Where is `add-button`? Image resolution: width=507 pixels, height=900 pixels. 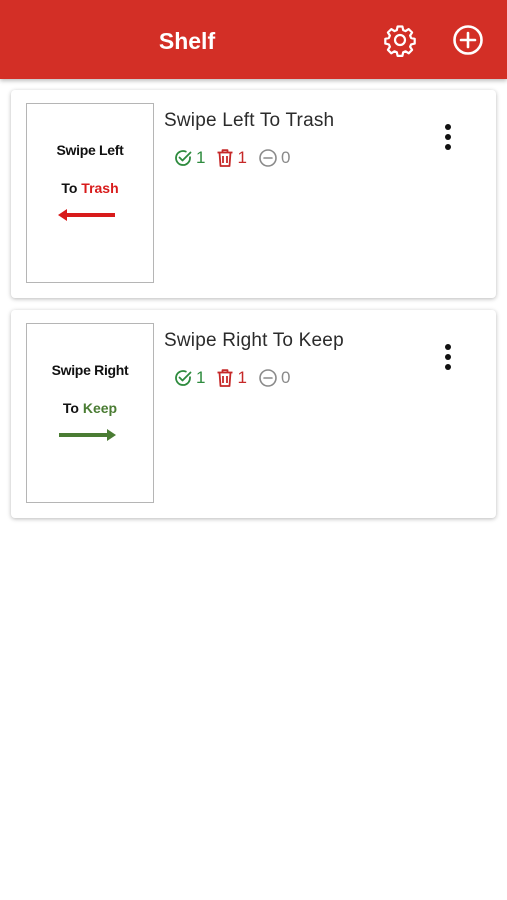 add-button is located at coordinates (468, 40).